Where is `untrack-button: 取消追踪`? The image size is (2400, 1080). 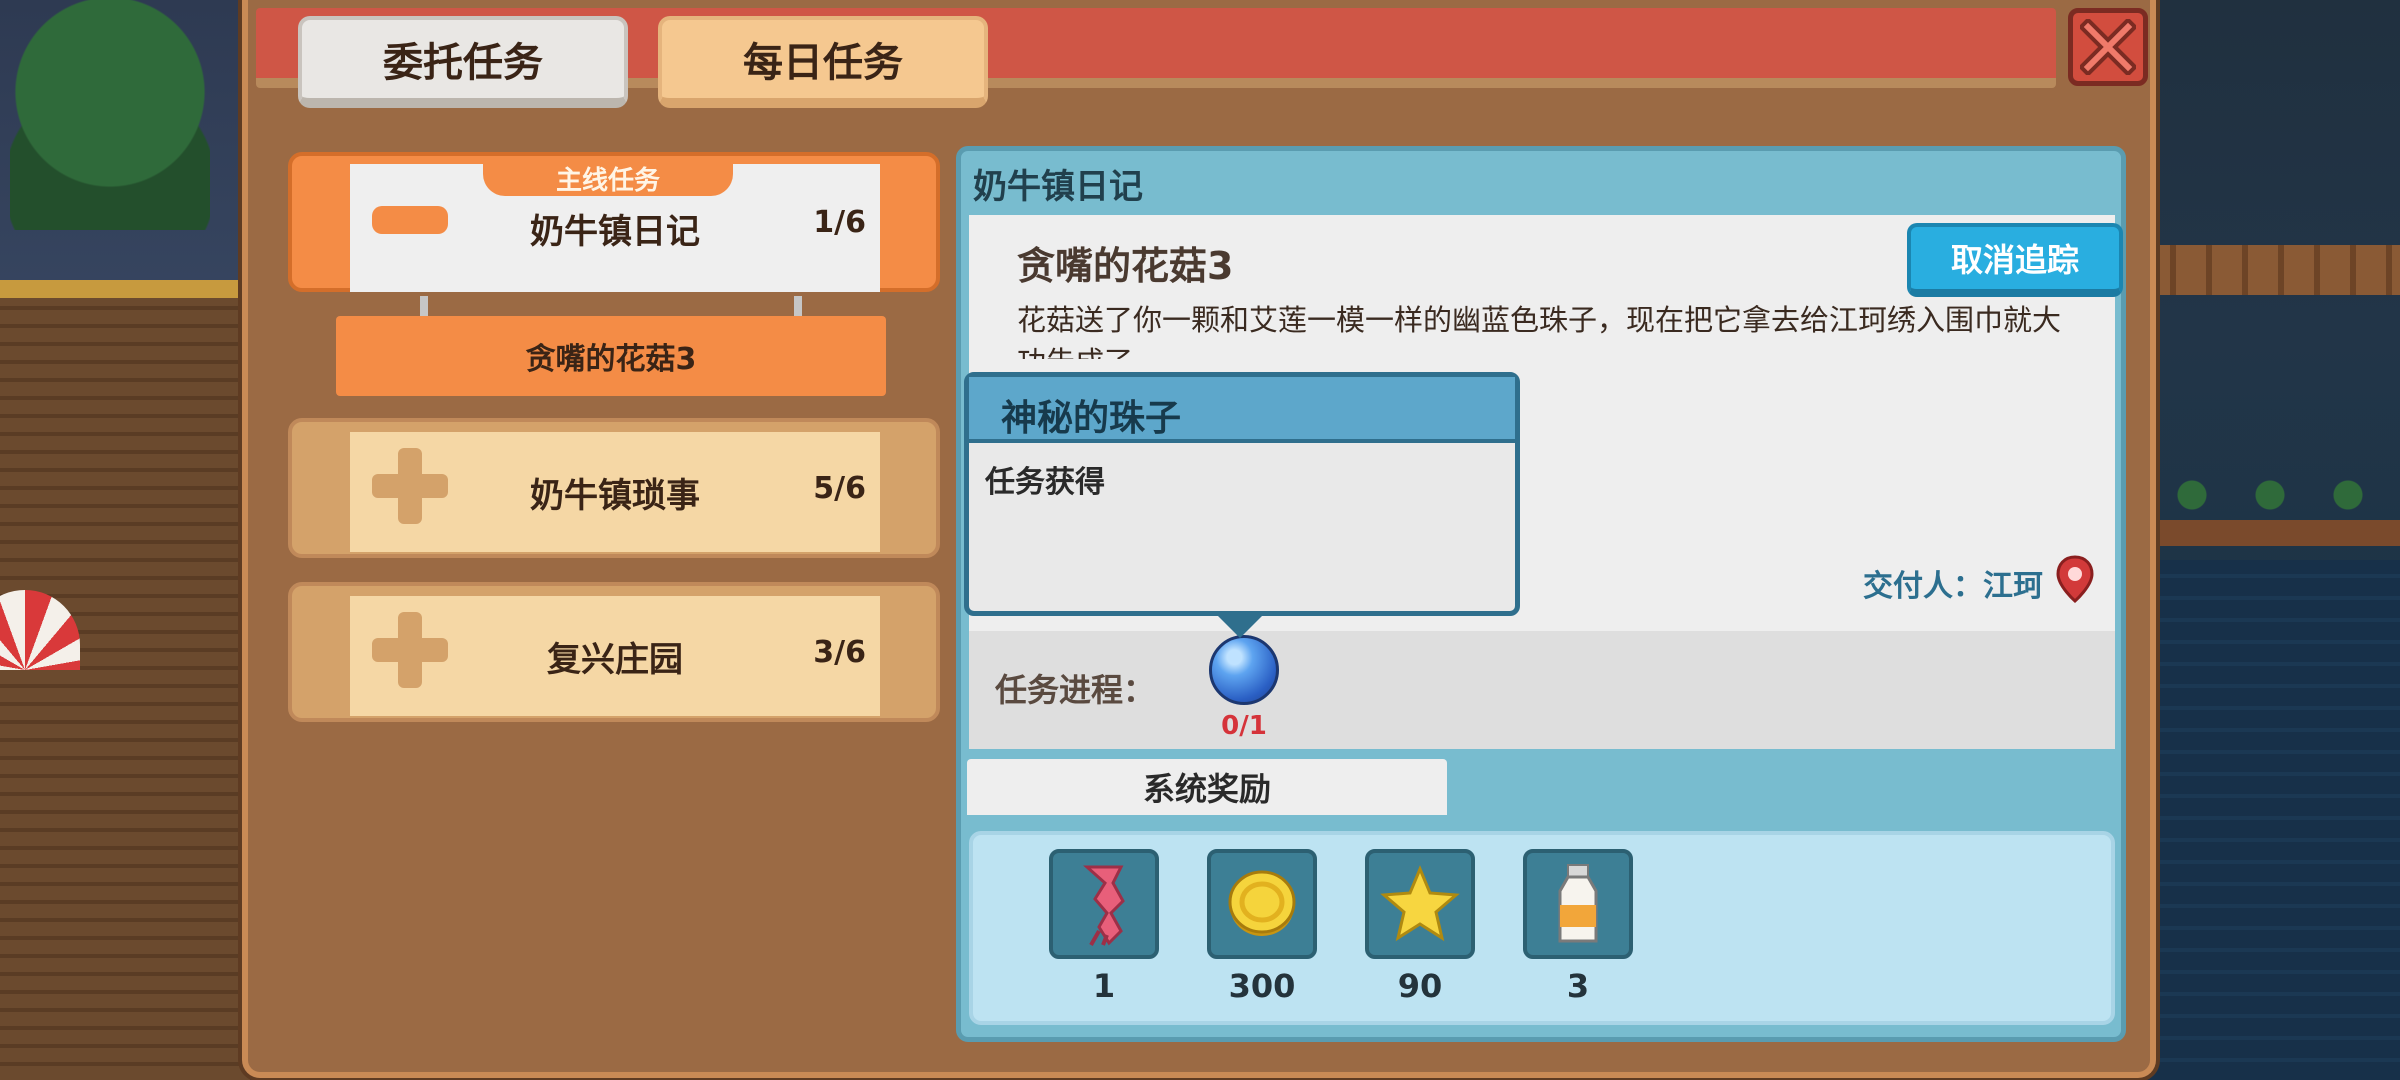
untrack-button: 取消追踪 is located at coordinates (2015, 260).